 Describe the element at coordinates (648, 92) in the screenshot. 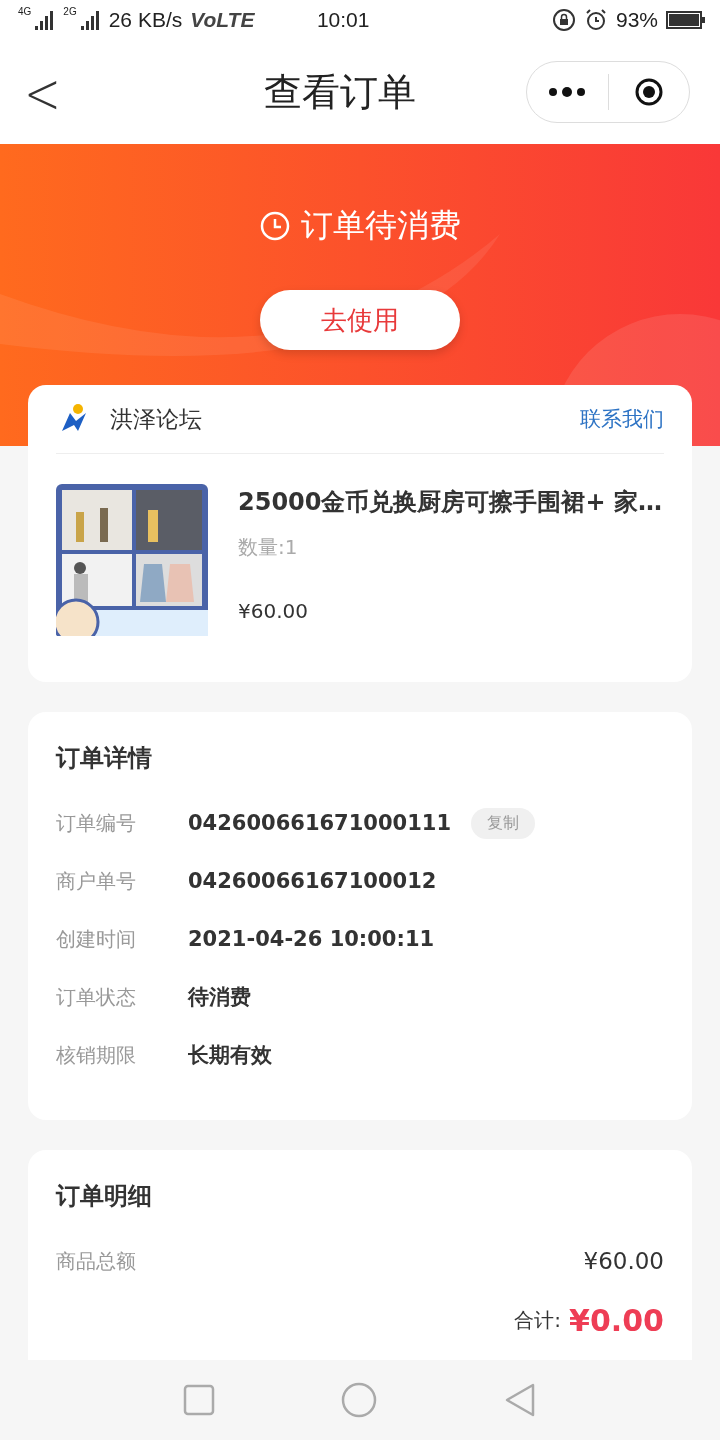

I see `target-icon` at that location.